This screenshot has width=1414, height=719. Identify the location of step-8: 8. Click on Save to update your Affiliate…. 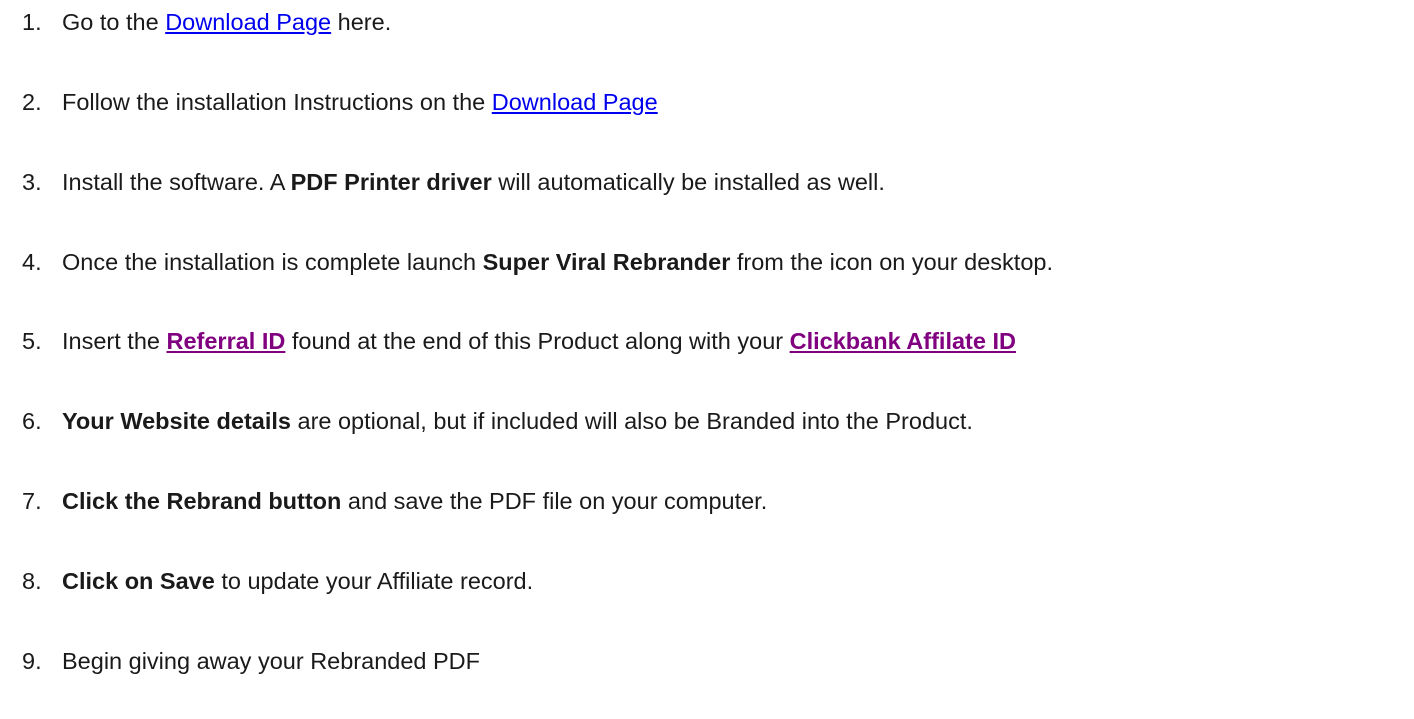
(277, 581).